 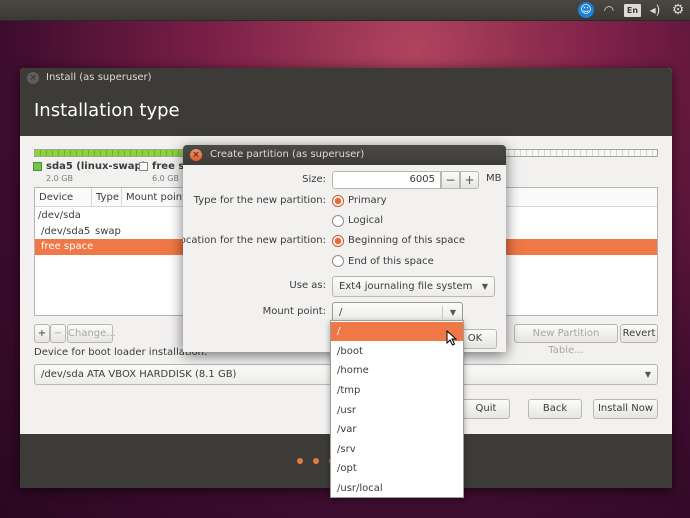 What do you see at coordinates (67, 246) in the screenshot?
I see `device-cell: free space` at bounding box center [67, 246].